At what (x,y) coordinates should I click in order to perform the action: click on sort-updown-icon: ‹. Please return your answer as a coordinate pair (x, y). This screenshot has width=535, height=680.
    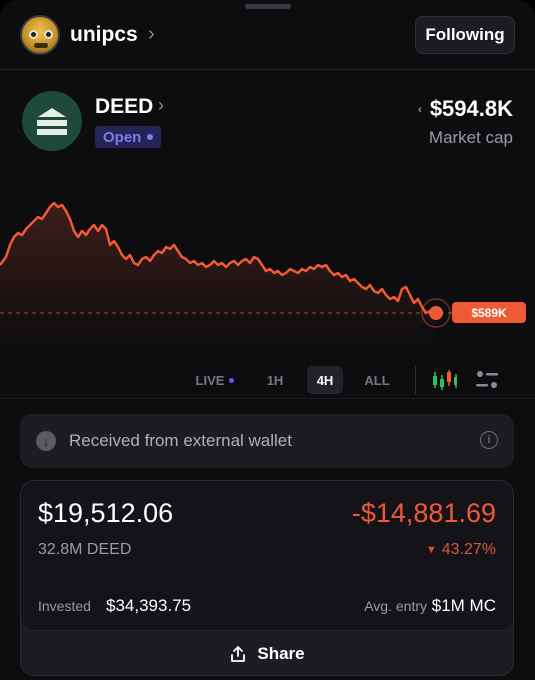
    Looking at the image, I should click on (420, 109).